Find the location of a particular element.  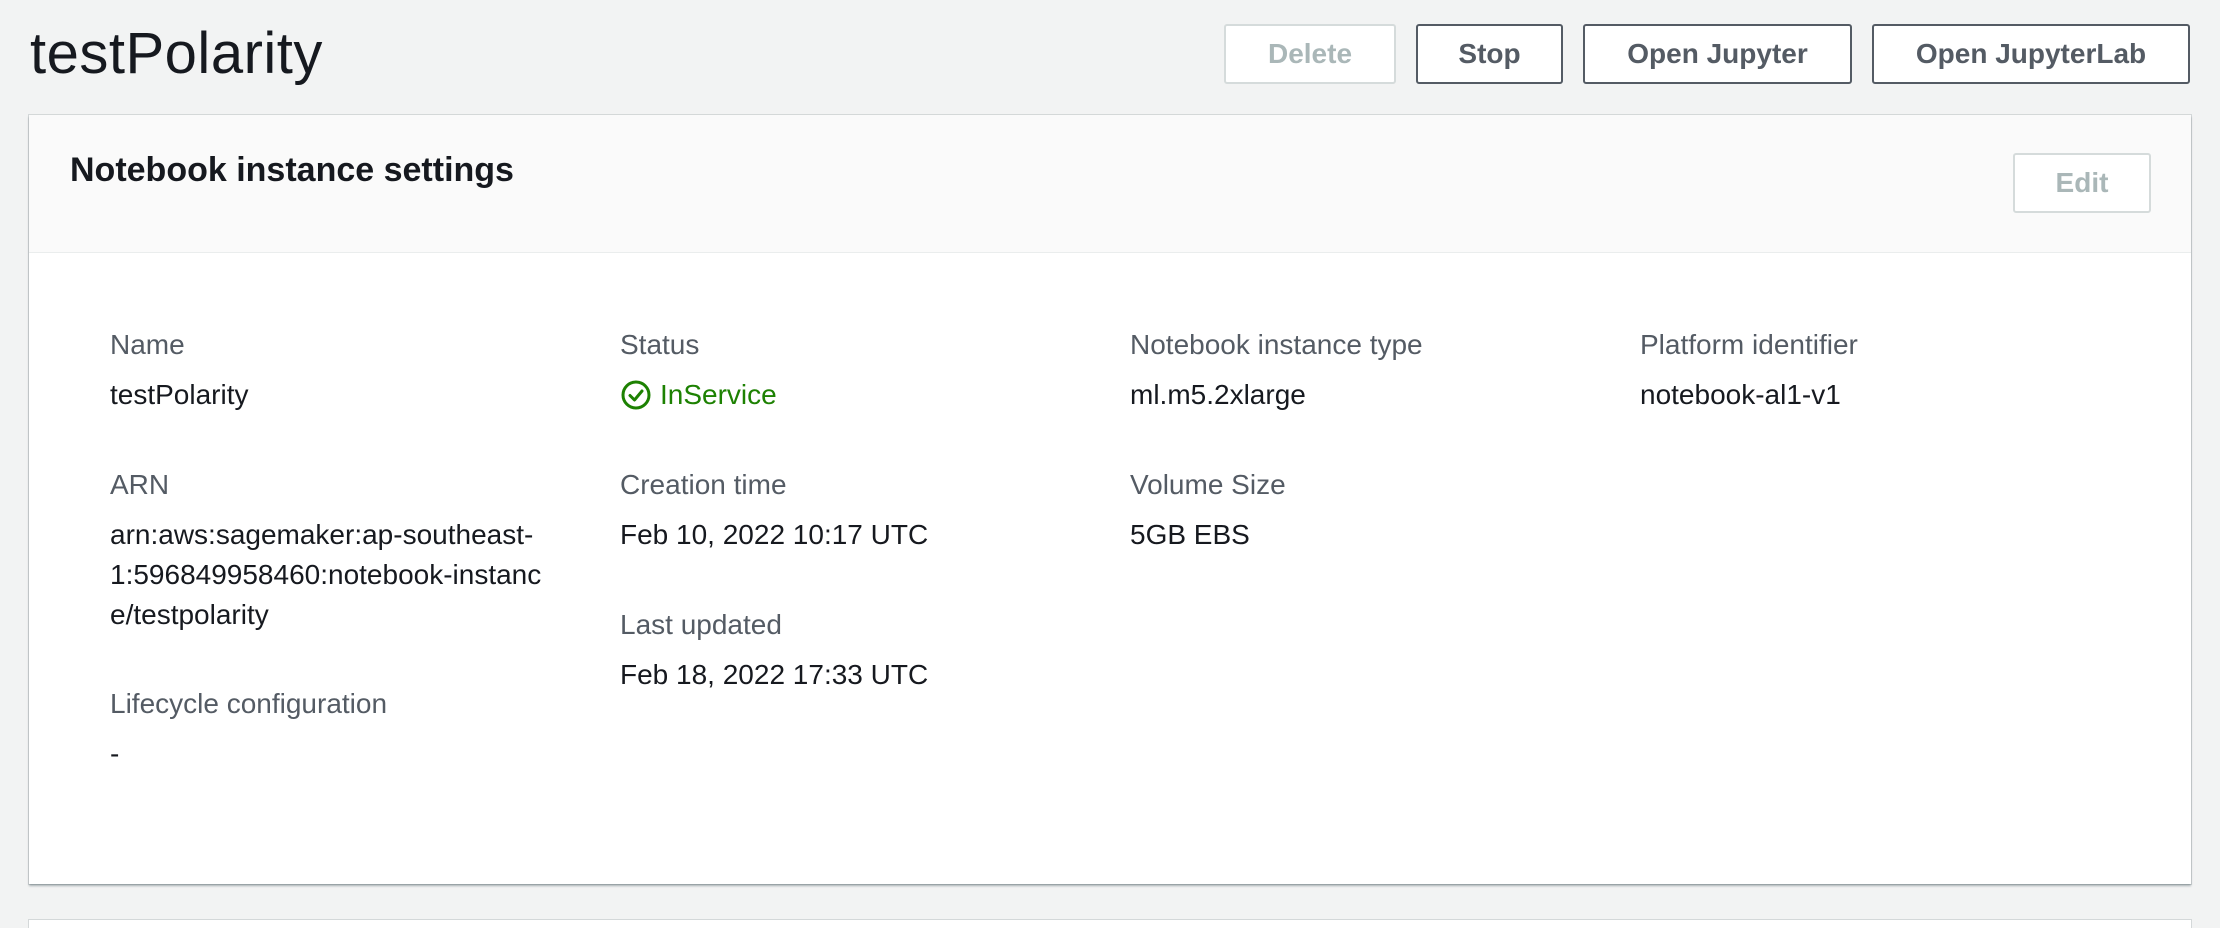

header-actions: Delete Stop Open Jupyter Open JupyterLab is located at coordinates (1707, 54).